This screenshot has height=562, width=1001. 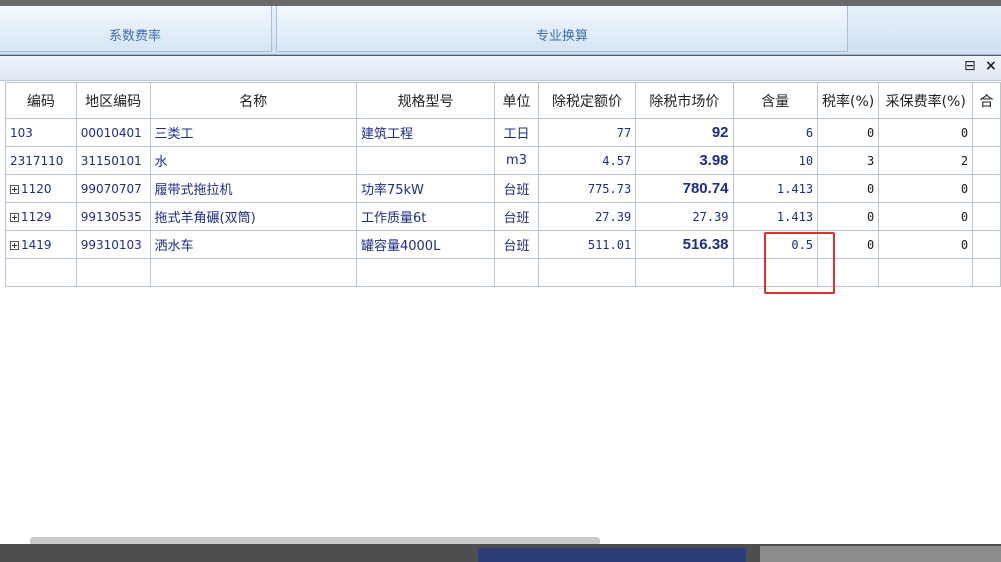 What do you see at coordinates (113, 132) in the screenshot?
I see `region-code-cell: 00010401` at bounding box center [113, 132].